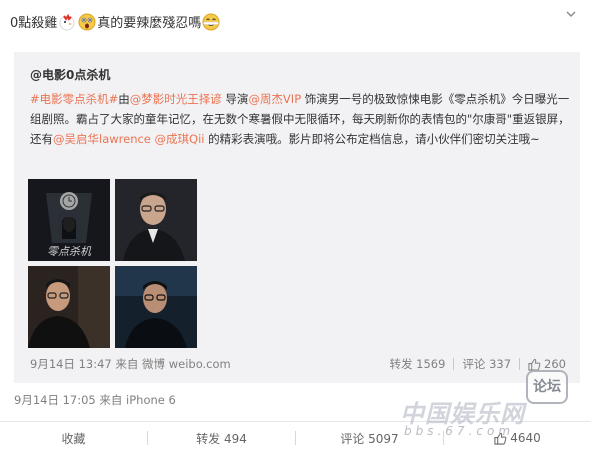  What do you see at coordinates (274, 99) in the screenshot?
I see `mention-actor: @周杰VIP` at bounding box center [274, 99].